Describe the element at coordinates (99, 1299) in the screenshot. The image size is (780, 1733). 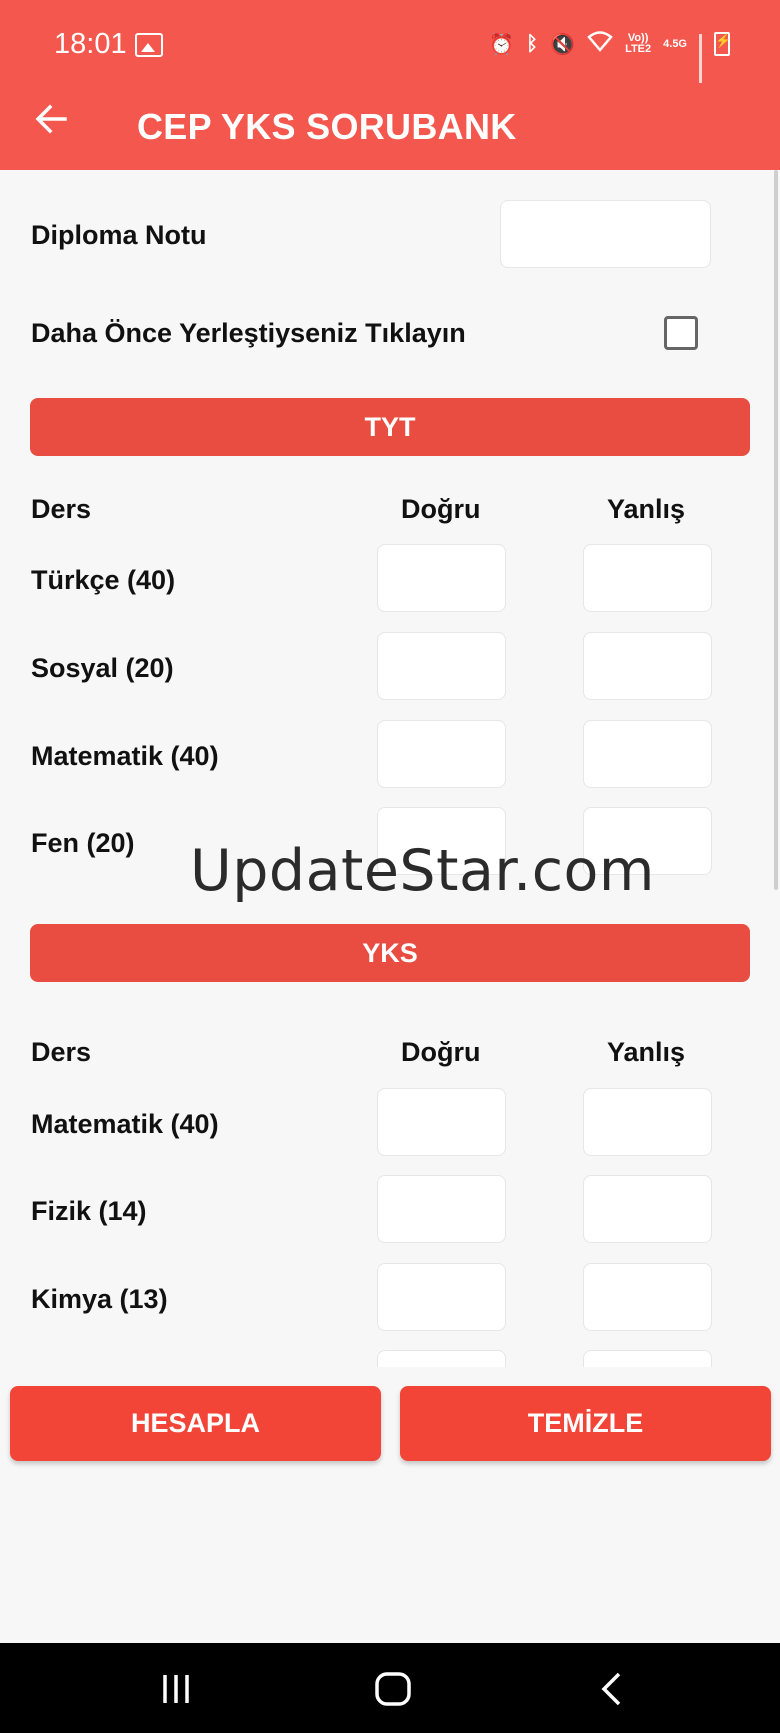
I see `yks-row-label: Kimya (13)` at that location.